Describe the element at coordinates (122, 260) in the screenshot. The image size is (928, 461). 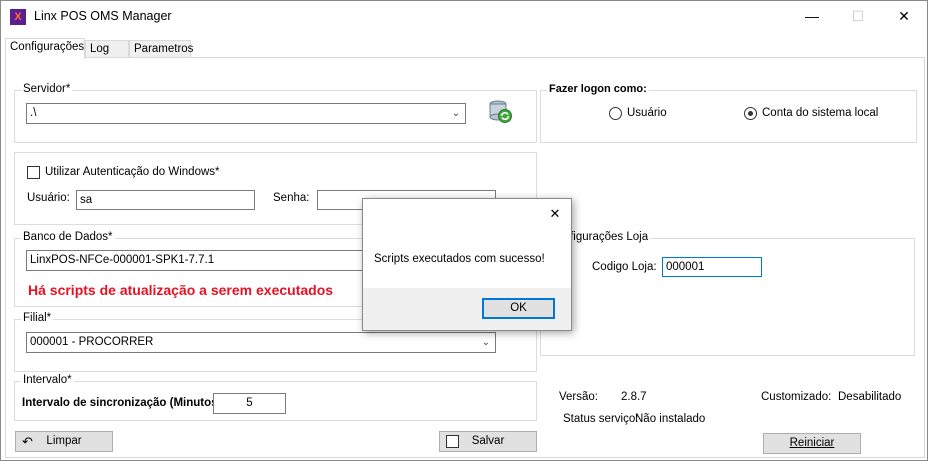
I see `banco-value: LinxPOS-NFCe-000001-SPK1-7.7.1` at that location.